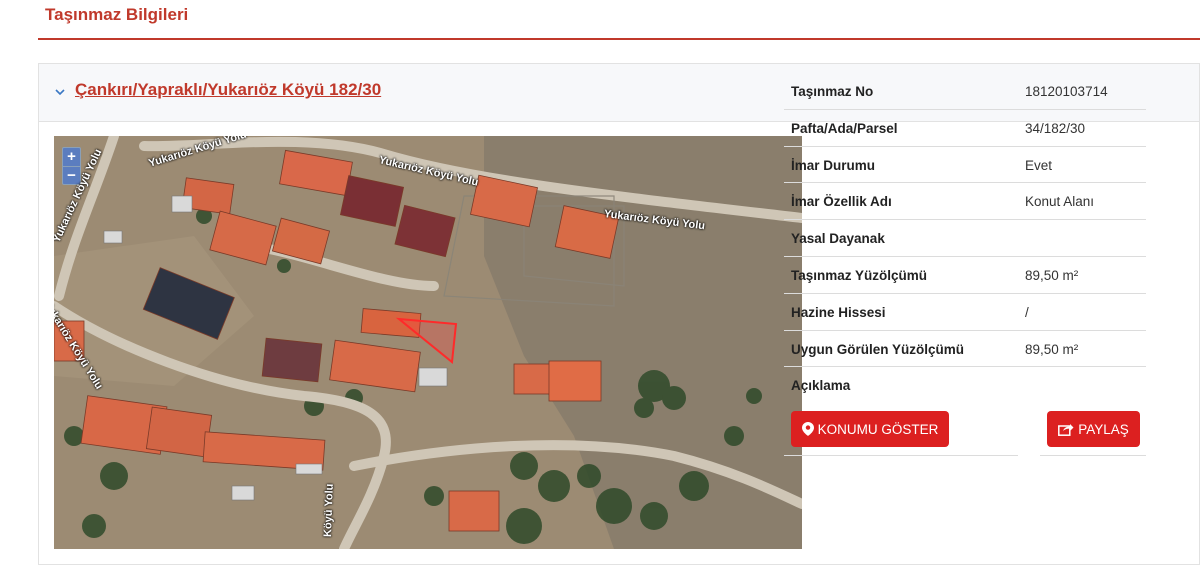 The height and width of the screenshot is (572, 1200). What do you see at coordinates (821, 386) in the screenshot?
I see `info-label: Açıklama` at bounding box center [821, 386].